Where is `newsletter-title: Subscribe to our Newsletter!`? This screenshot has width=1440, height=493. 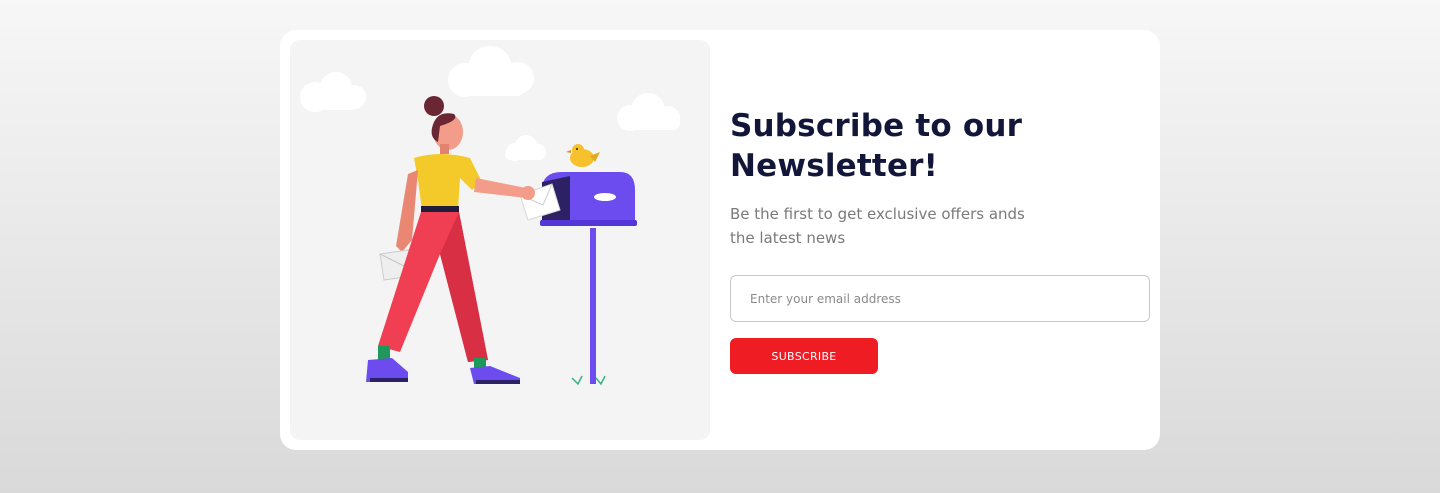
newsletter-title: Subscribe to our Newsletter! is located at coordinates (876, 146).